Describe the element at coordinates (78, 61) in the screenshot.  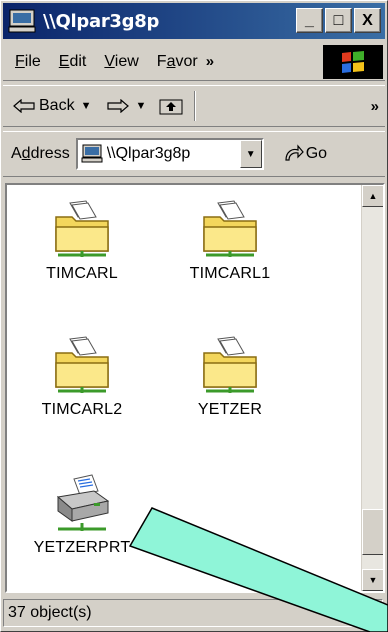
I see `menu-edit-post: dit` at that location.